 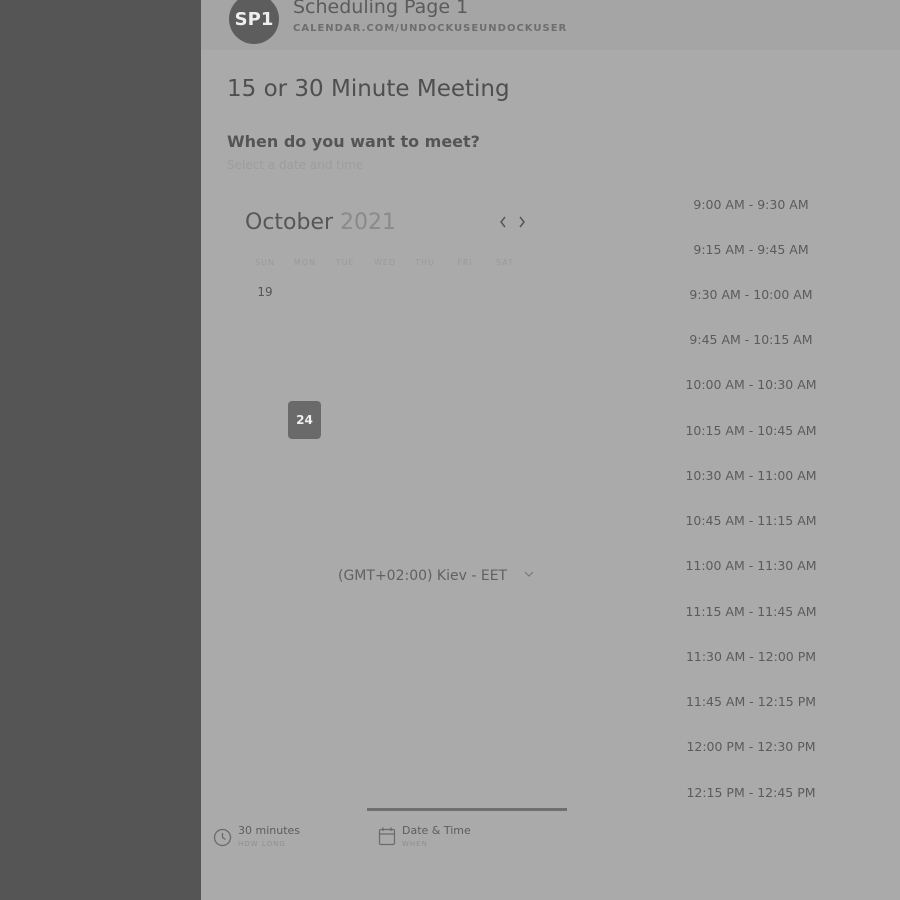 What do you see at coordinates (436, 830) in the screenshot?
I see `step-datetime-label: Date & Time` at bounding box center [436, 830].